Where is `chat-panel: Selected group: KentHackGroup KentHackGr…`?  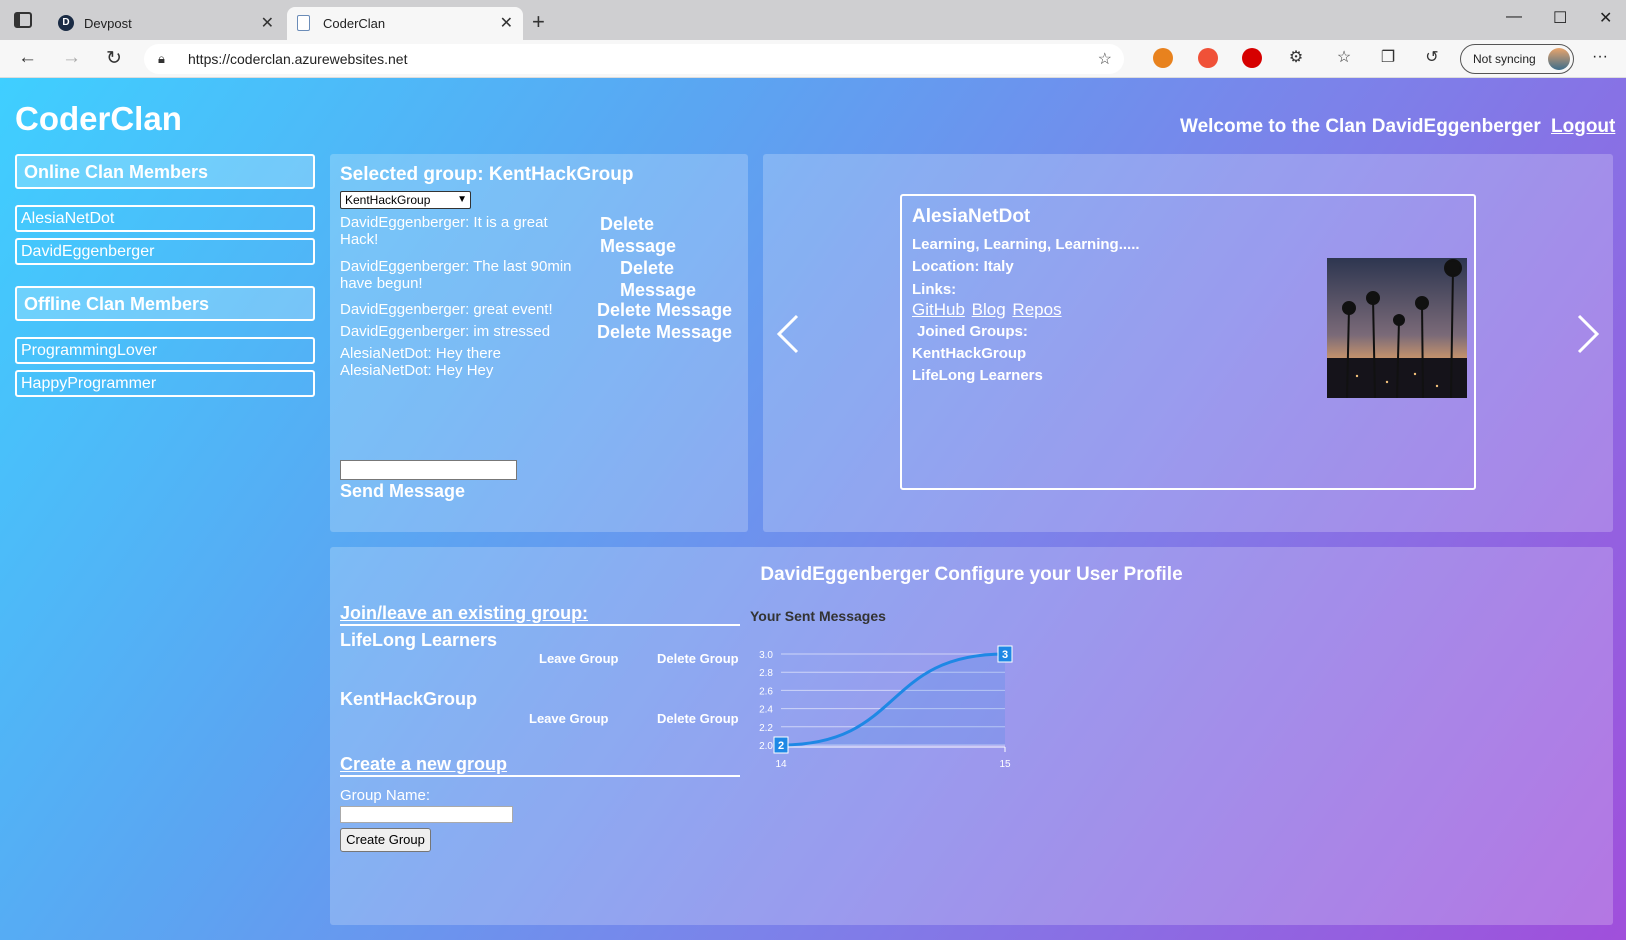
chat-panel: Selected group: KentHackGroup KentHackGr… is located at coordinates (539, 343).